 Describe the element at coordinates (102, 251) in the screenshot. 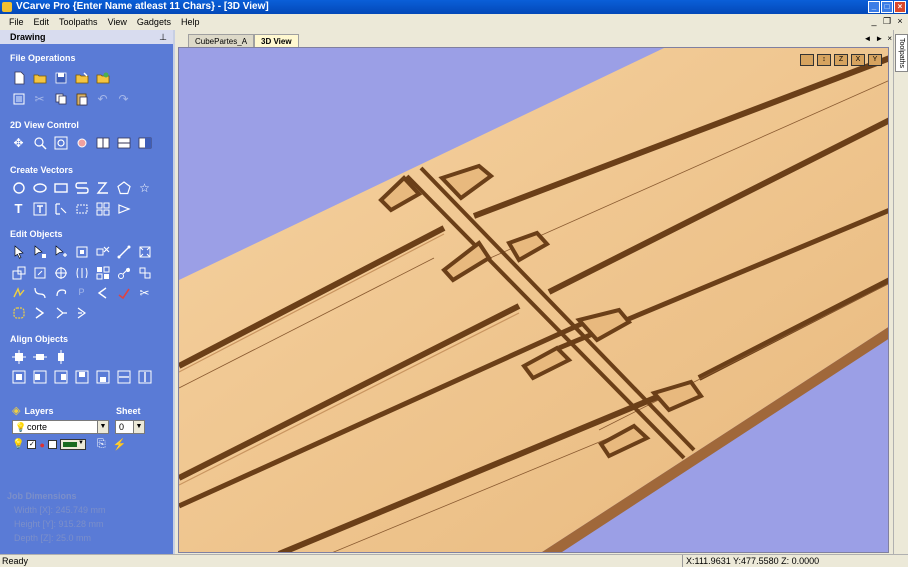

I see `delete-objects-icon` at that location.